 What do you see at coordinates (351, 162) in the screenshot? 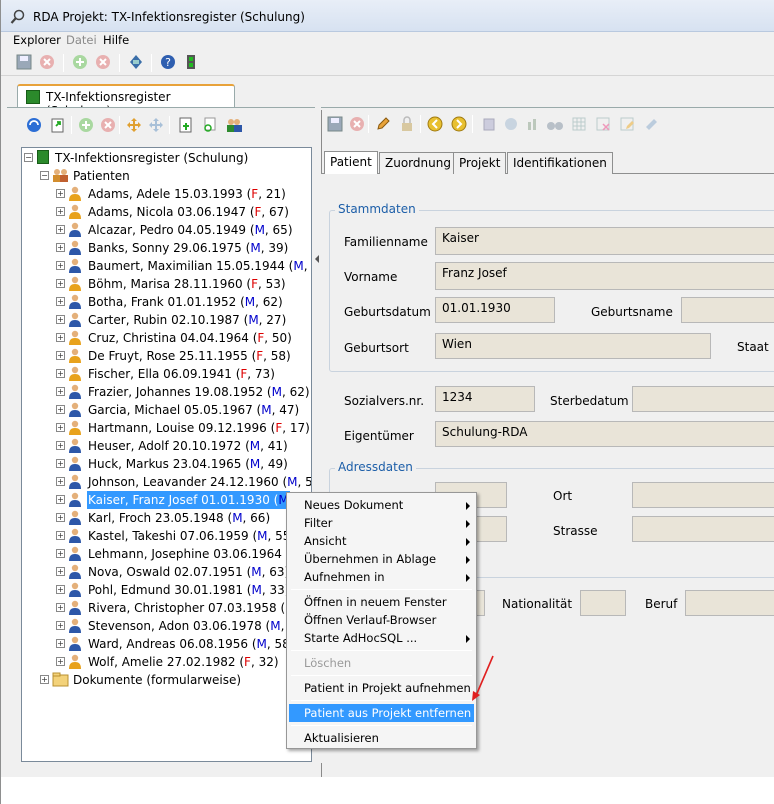
I see `tab-patient: Patient` at bounding box center [351, 162].